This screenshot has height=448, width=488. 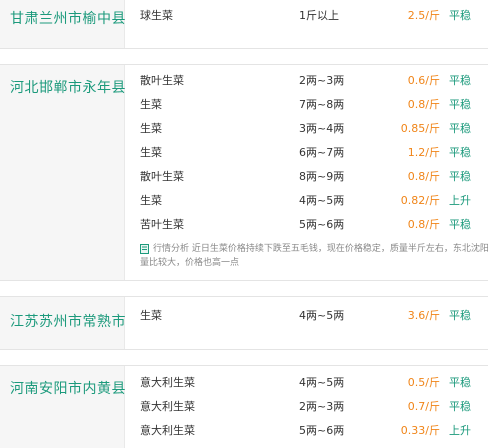 What do you see at coordinates (322, 128) in the screenshot?
I see `product-spec: 3两~4两` at bounding box center [322, 128].